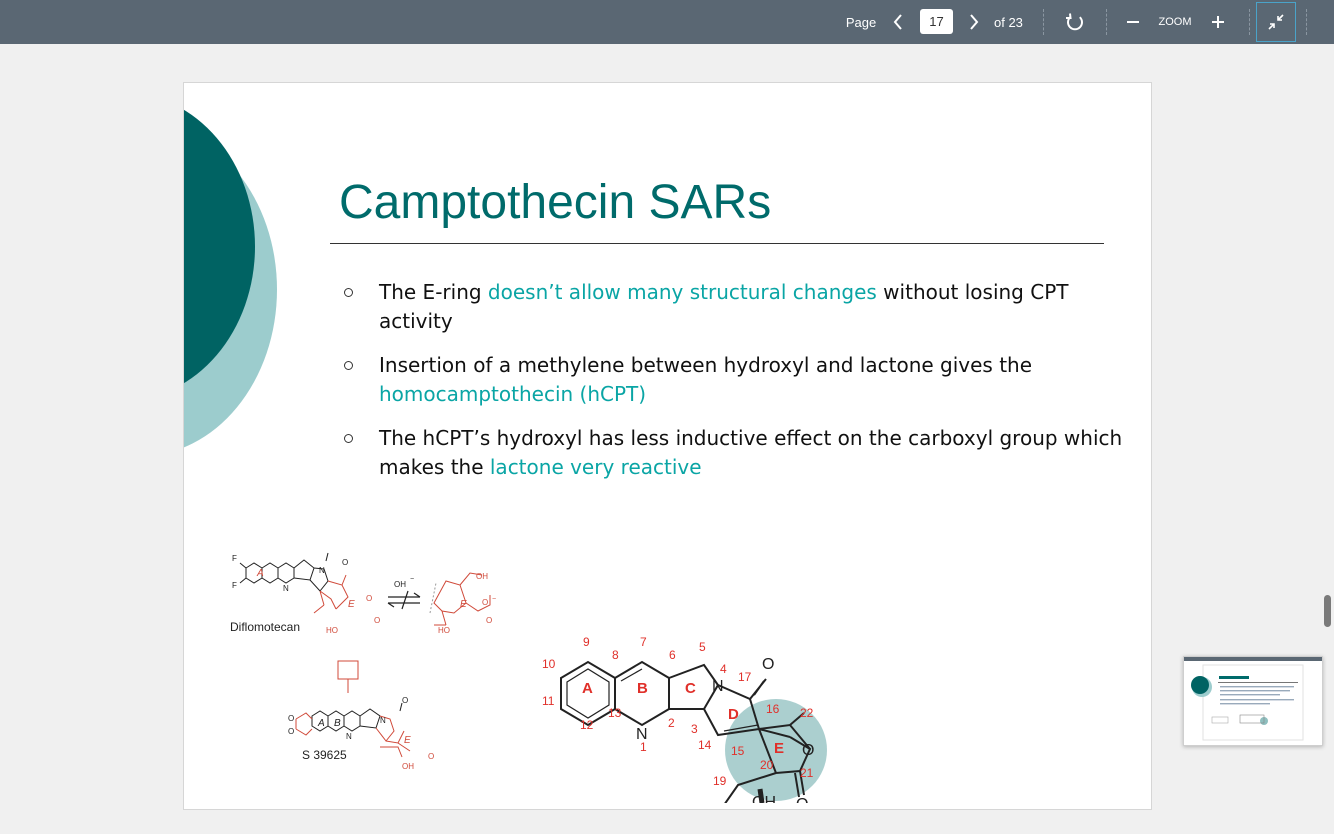 This screenshot has height=834, width=1334. I want to click on zoom-label: ZOOM, so click(1175, 22).